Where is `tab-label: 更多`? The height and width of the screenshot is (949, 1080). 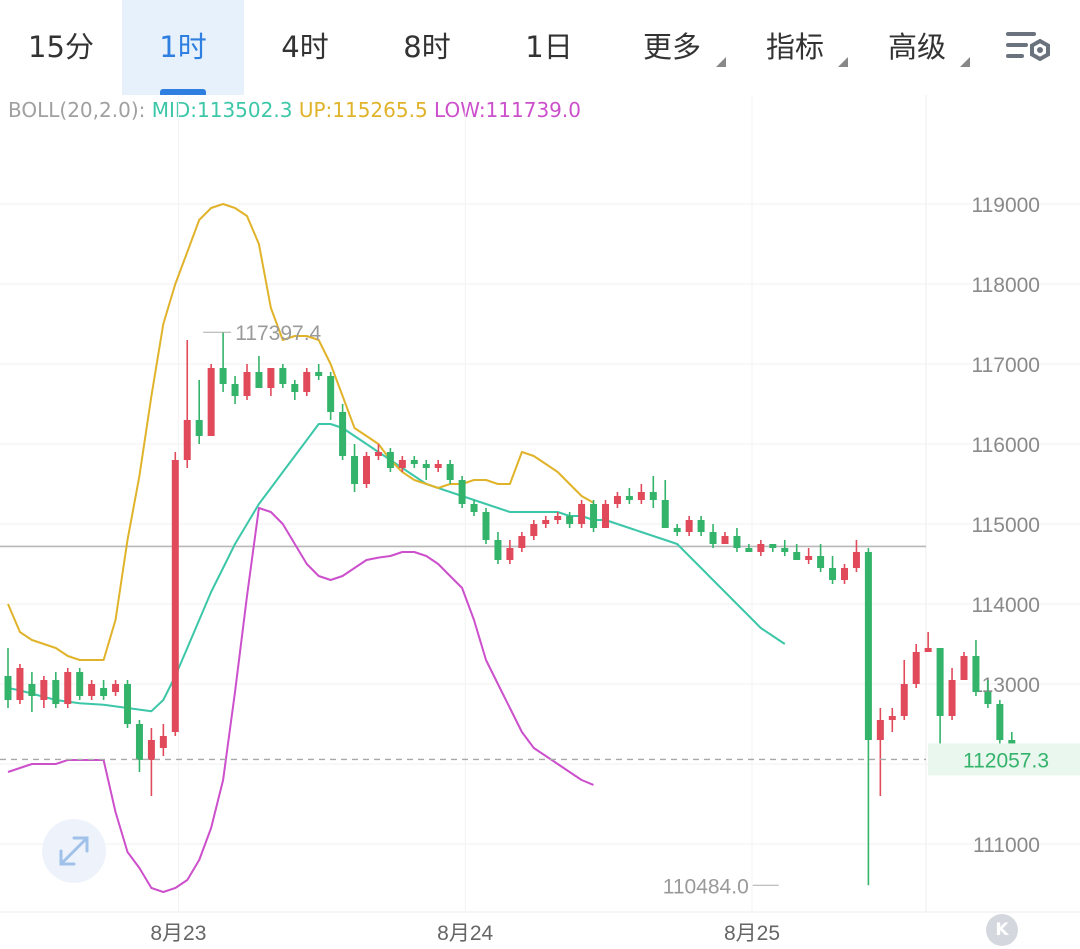 tab-label: 更多 is located at coordinates (671, 47).